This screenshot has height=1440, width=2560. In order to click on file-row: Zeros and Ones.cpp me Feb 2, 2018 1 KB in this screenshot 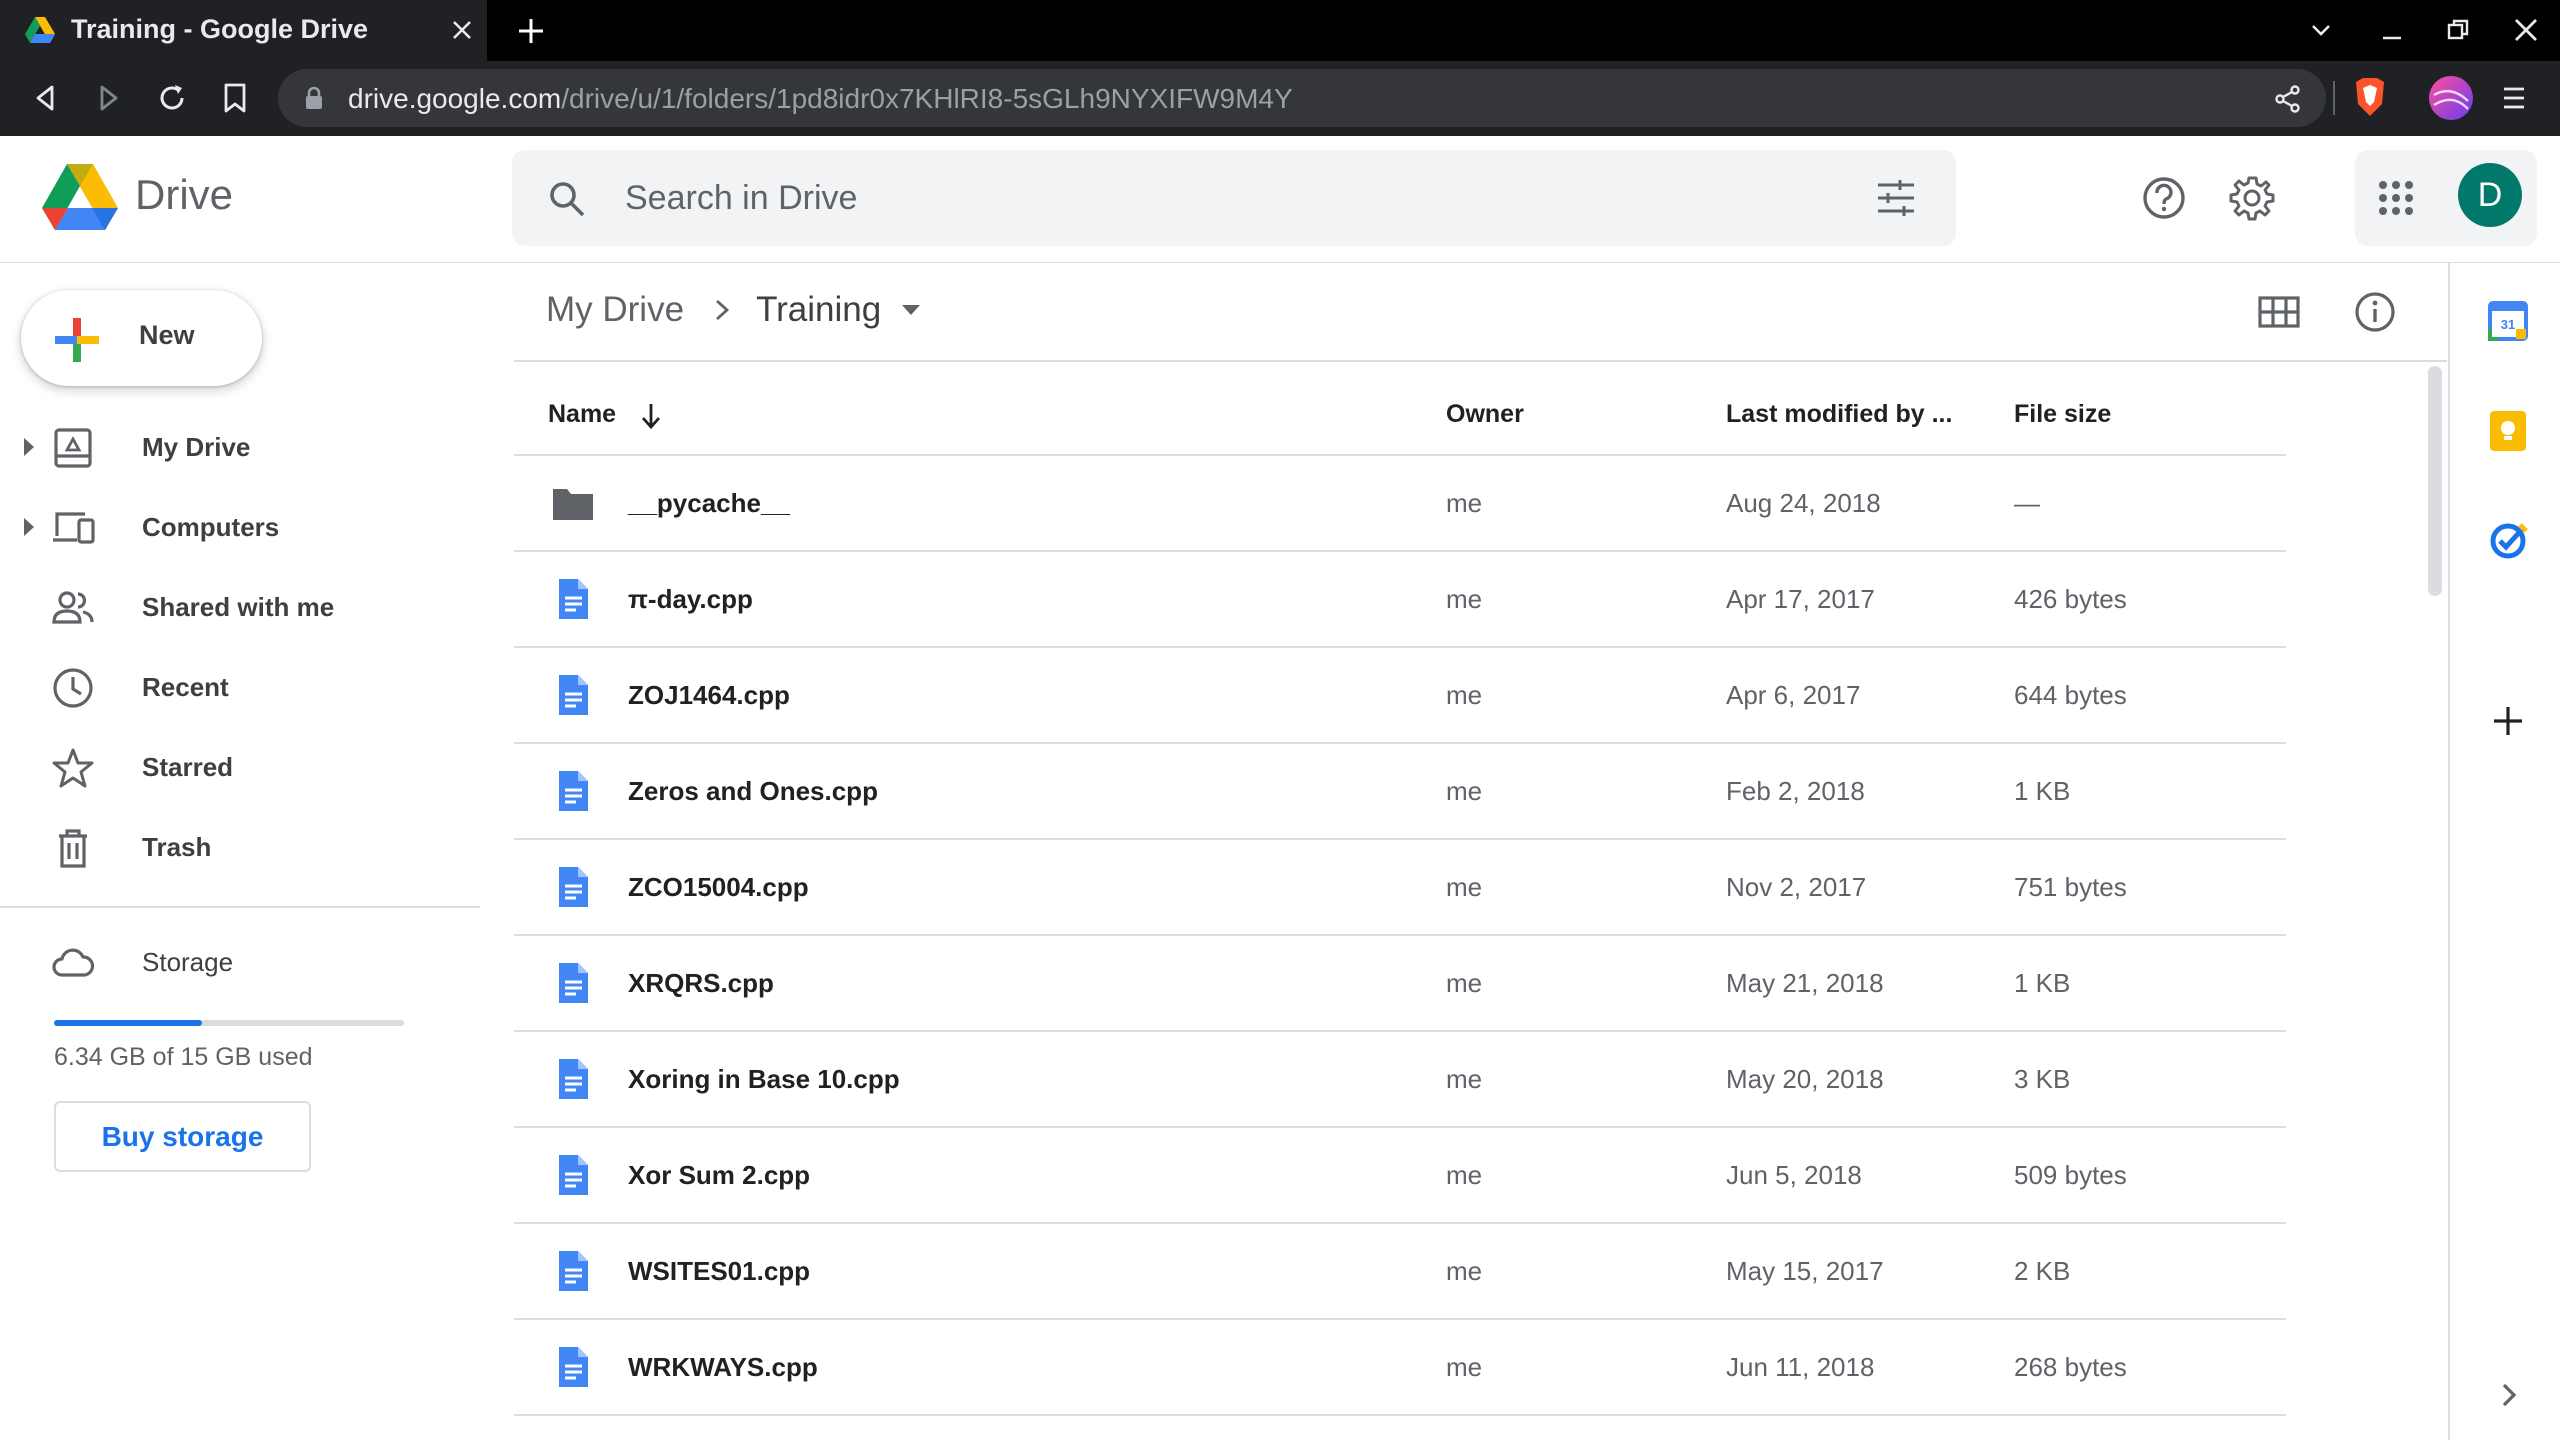, I will do `click(1400, 792)`.